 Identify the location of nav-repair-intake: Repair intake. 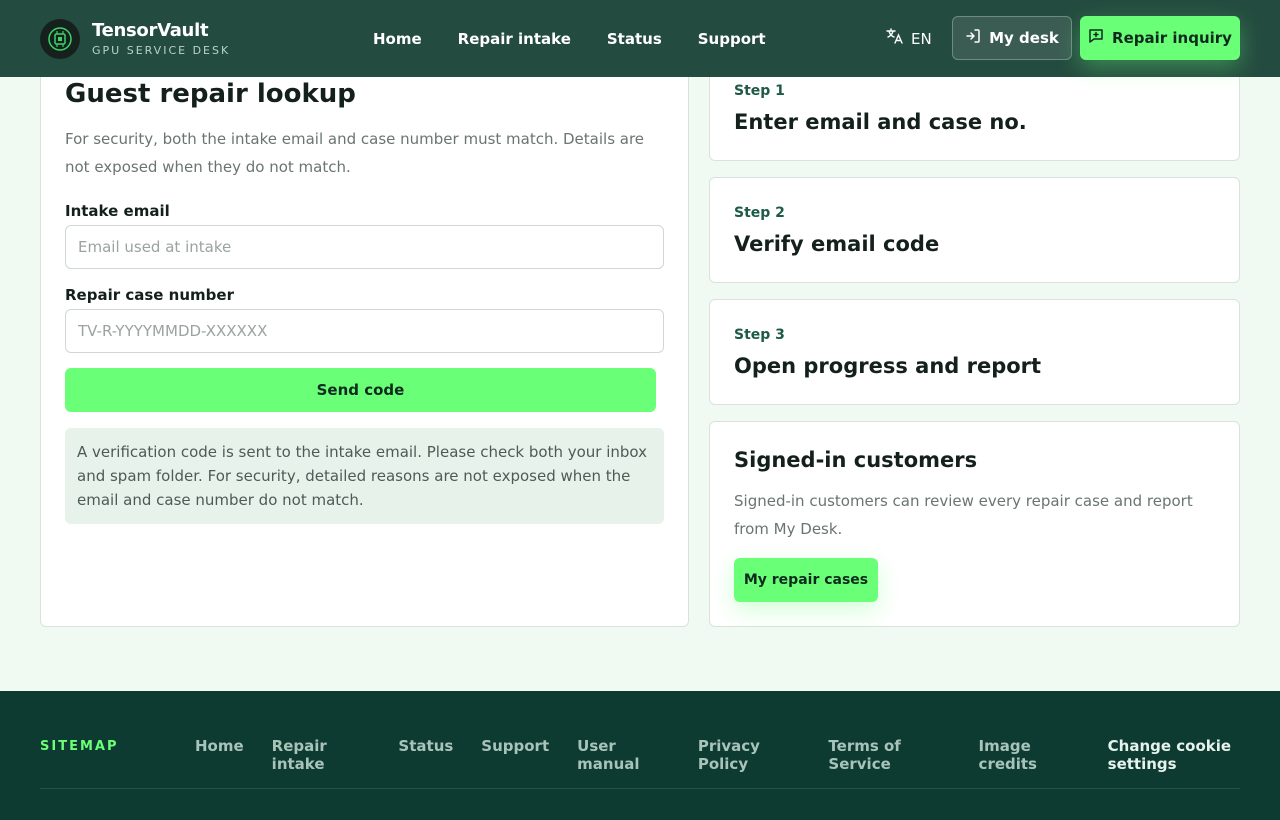
(514, 39).